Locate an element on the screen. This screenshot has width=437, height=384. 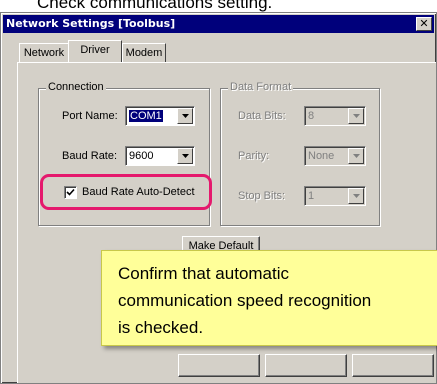
baud-rate-value: 9600 is located at coordinates (141, 156).